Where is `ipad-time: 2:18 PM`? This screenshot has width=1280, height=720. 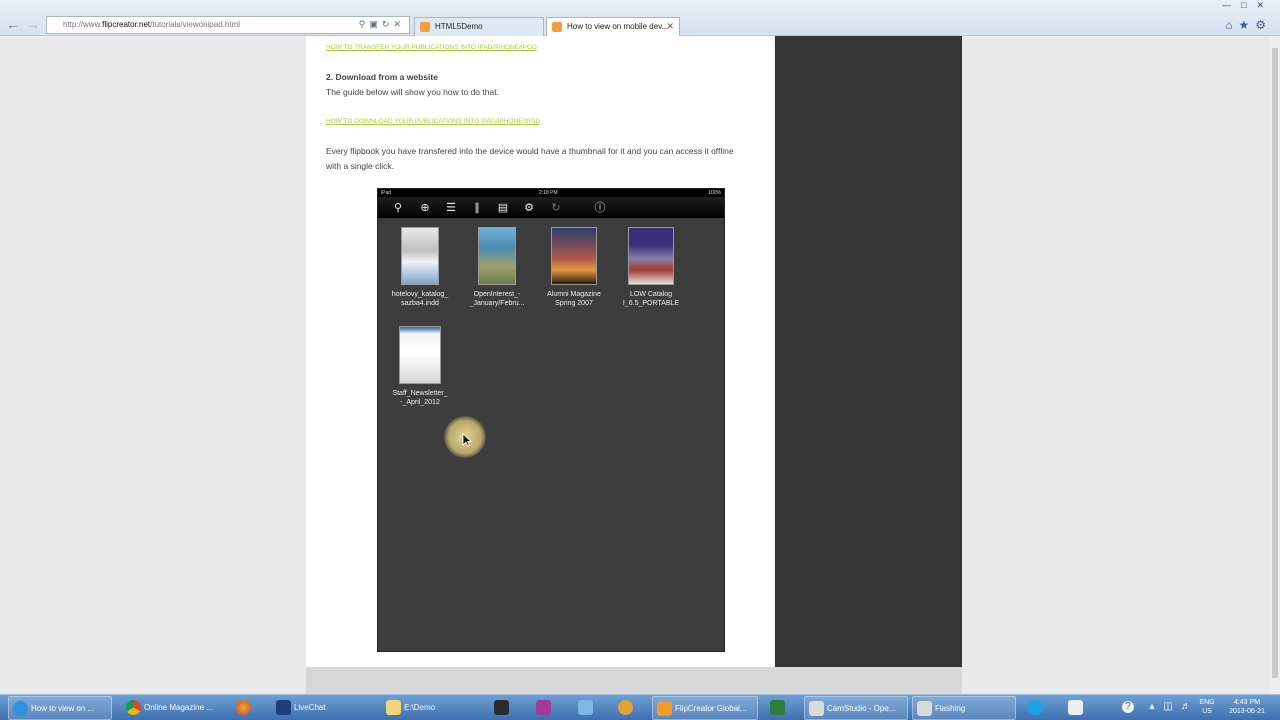 ipad-time: 2:18 PM is located at coordinates (548, 193).